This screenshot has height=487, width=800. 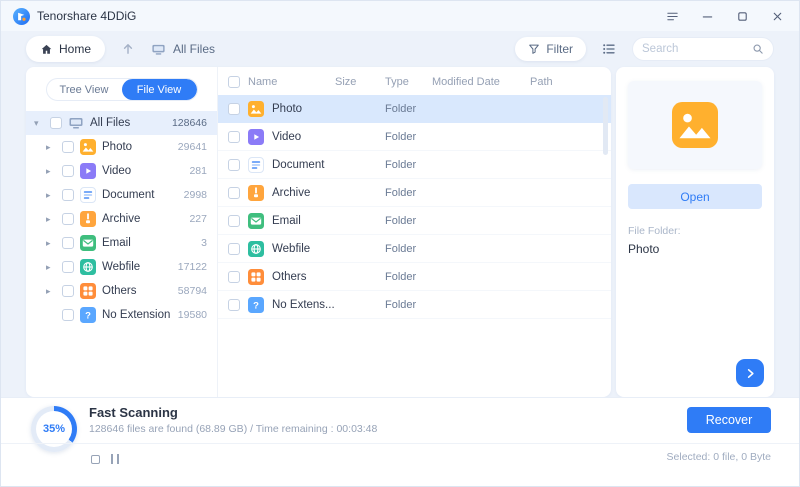 I want to click on pause-scan-button, so click(x=115, y=459).